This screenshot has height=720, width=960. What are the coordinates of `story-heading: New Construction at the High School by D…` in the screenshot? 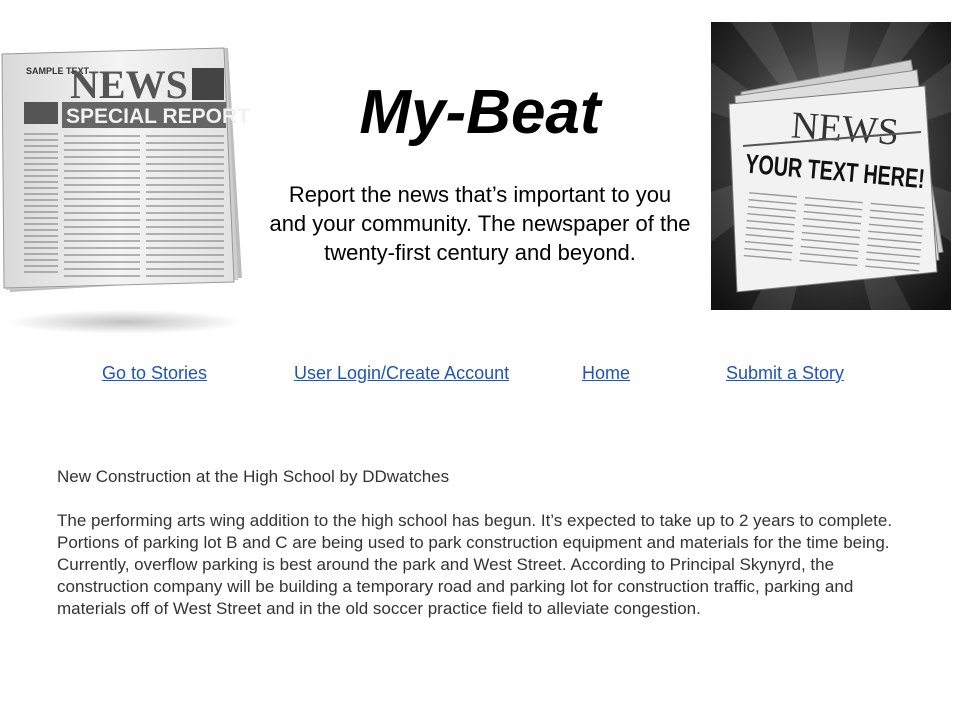 It's located at (253, 476).